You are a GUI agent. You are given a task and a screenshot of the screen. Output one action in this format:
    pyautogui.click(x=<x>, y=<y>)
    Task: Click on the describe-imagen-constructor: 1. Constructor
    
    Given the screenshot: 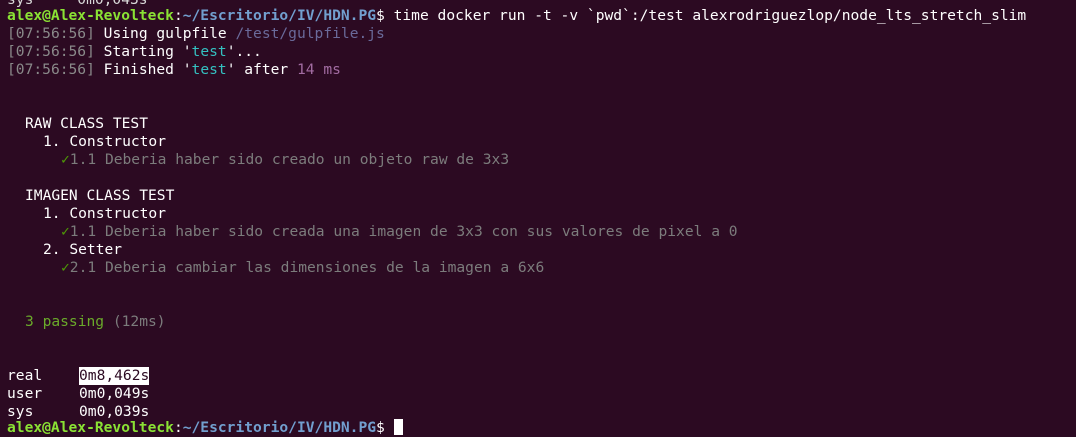 What is the action you would take?
    pyautogui.click(x=105, y=213)
    